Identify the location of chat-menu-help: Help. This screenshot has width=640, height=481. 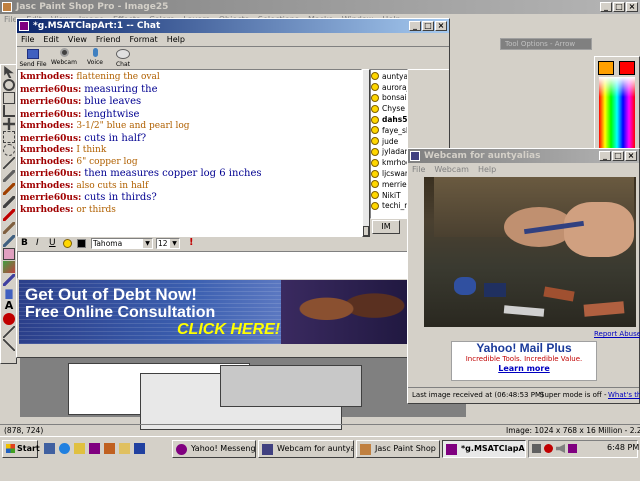
(176, 39).